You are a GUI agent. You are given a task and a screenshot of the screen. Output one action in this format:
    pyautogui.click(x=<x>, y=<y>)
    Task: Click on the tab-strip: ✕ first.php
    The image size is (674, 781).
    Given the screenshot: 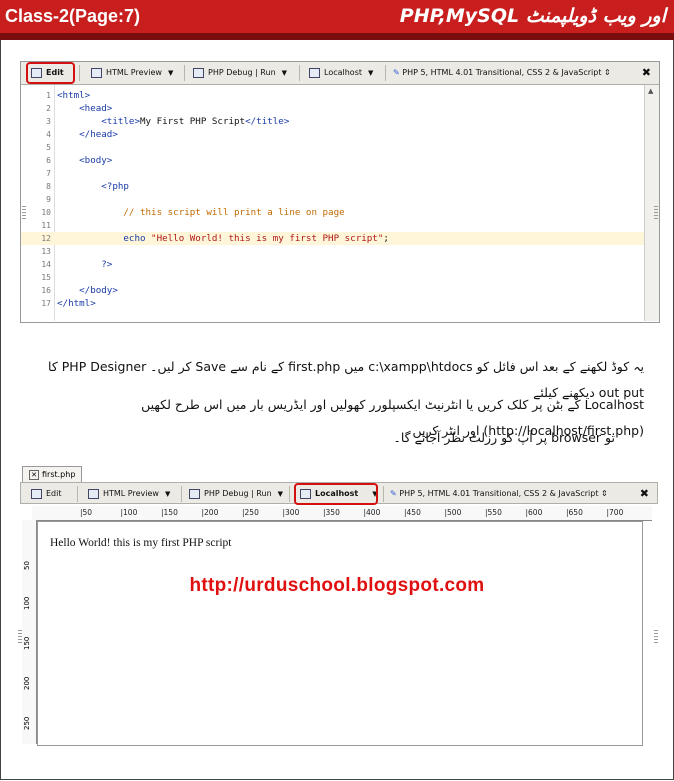 What is the action you would take?
    pyautogui.click(x=339, y=474)
    